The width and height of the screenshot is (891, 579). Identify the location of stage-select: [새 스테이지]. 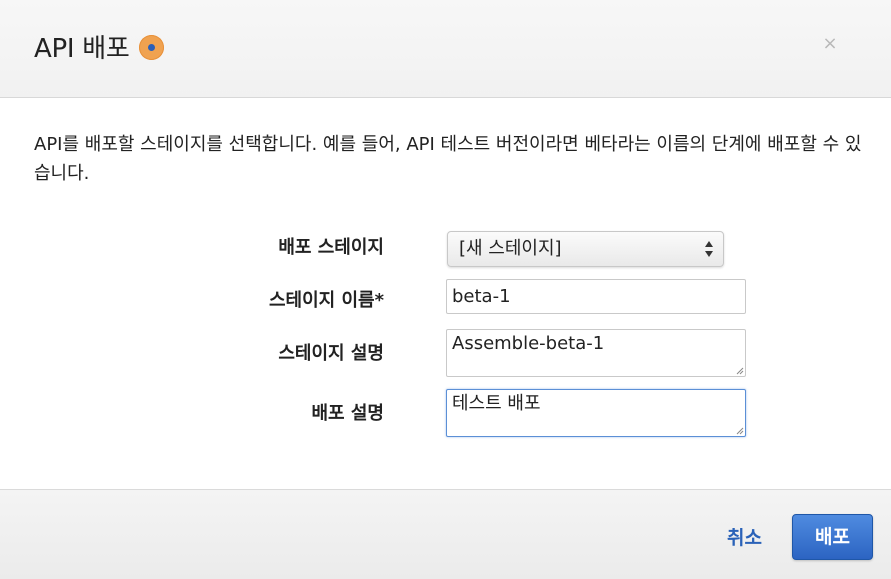
(585, 249).